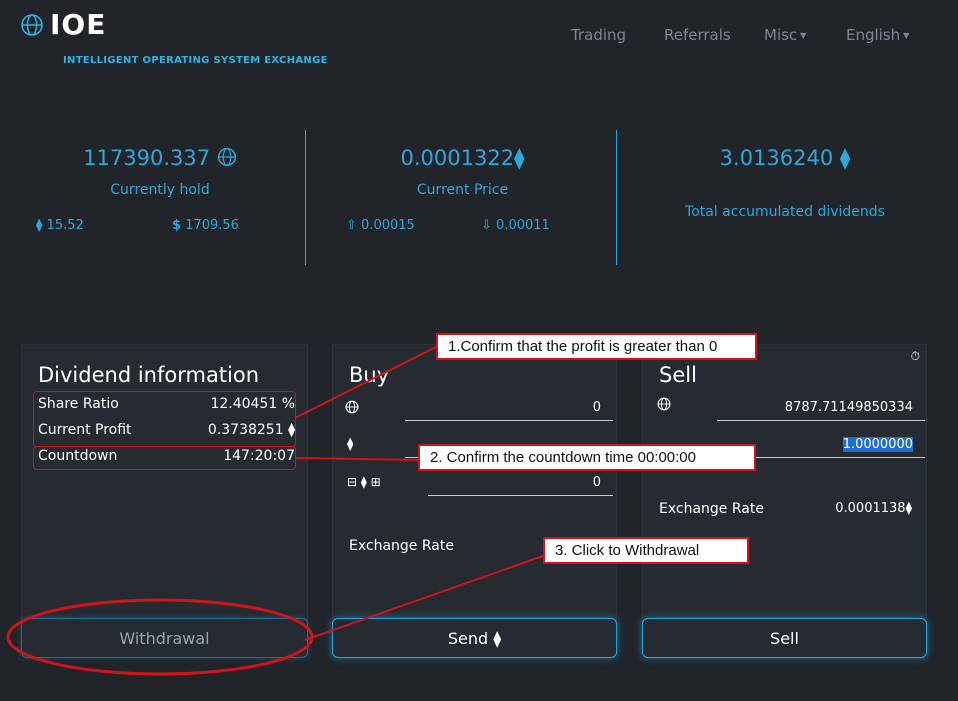 The width and height of the screenshot is (958, 701). I want to click on sell-title: Sell, so click(678, 375).